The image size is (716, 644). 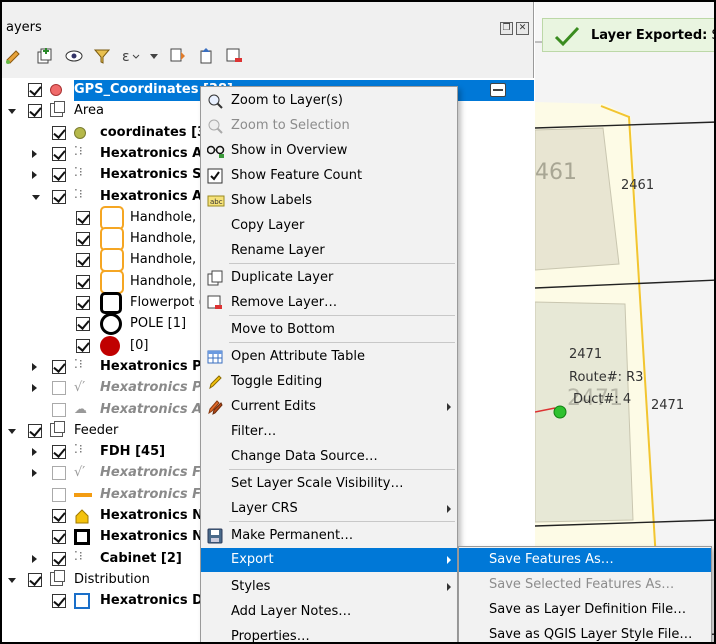 I want to click on red-point-symbol-icon, so click(x=110, y=345).